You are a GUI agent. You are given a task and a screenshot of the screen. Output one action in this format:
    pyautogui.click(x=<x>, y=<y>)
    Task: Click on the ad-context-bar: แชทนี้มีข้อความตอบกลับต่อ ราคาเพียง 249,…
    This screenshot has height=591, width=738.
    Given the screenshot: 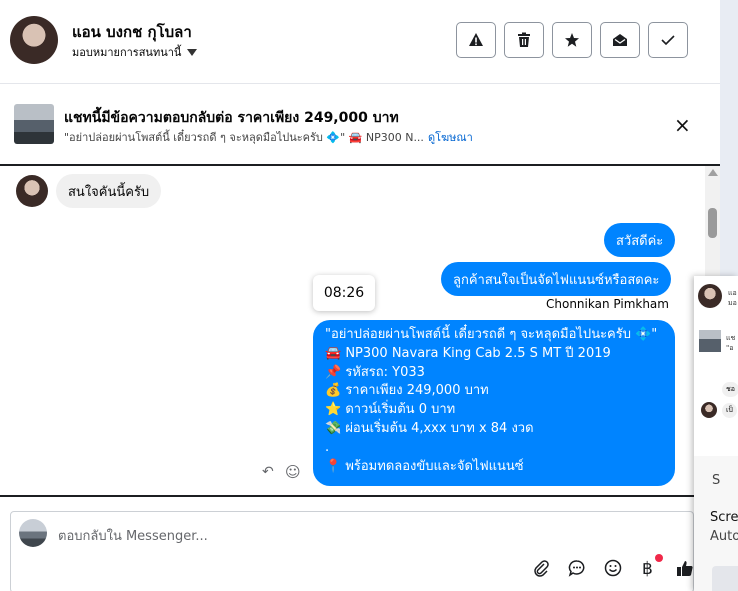 What is the action you would take?
    pyautogui.click(x=360, y=124)
    